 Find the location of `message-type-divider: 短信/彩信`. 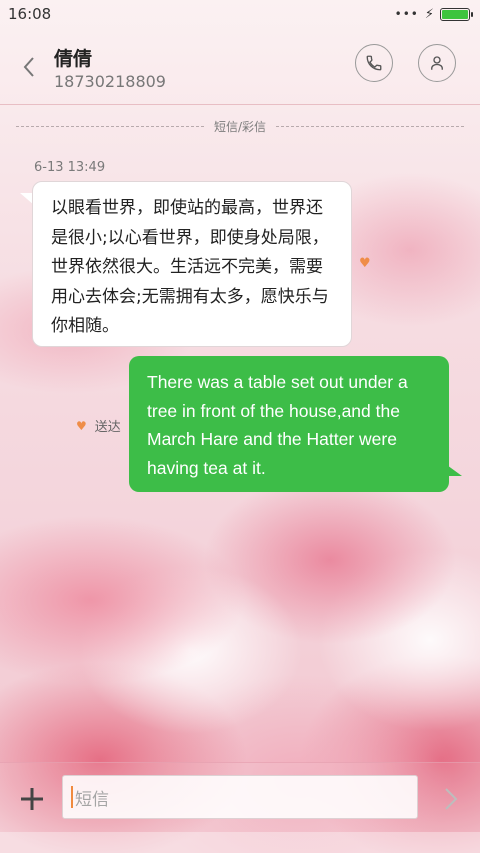

message-type-divider: 短信/彩信 is located at coordinates (240, 126).